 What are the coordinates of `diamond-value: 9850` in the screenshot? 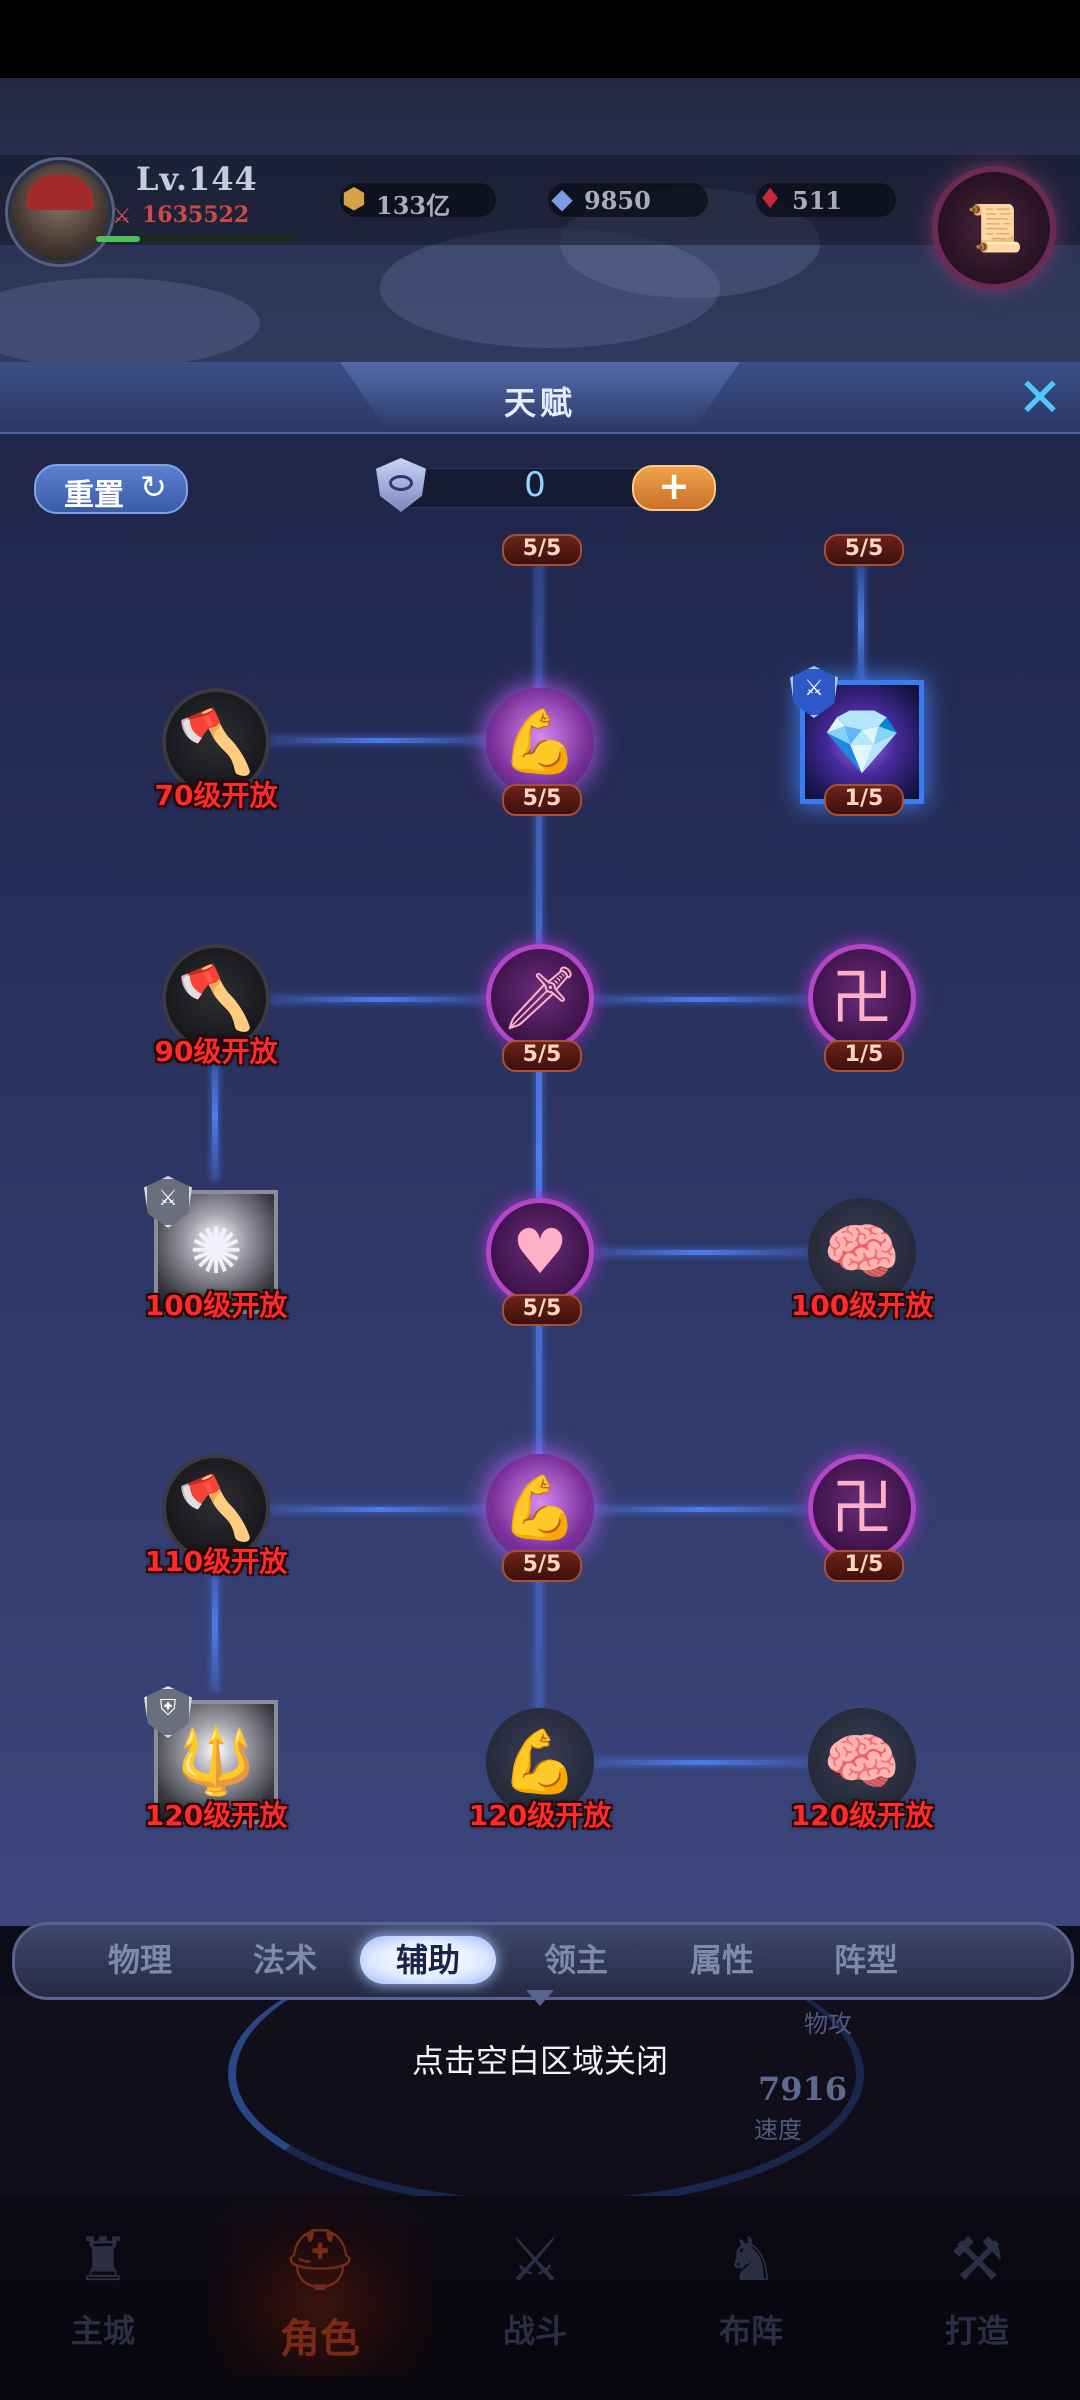 It's located at (617, 200).